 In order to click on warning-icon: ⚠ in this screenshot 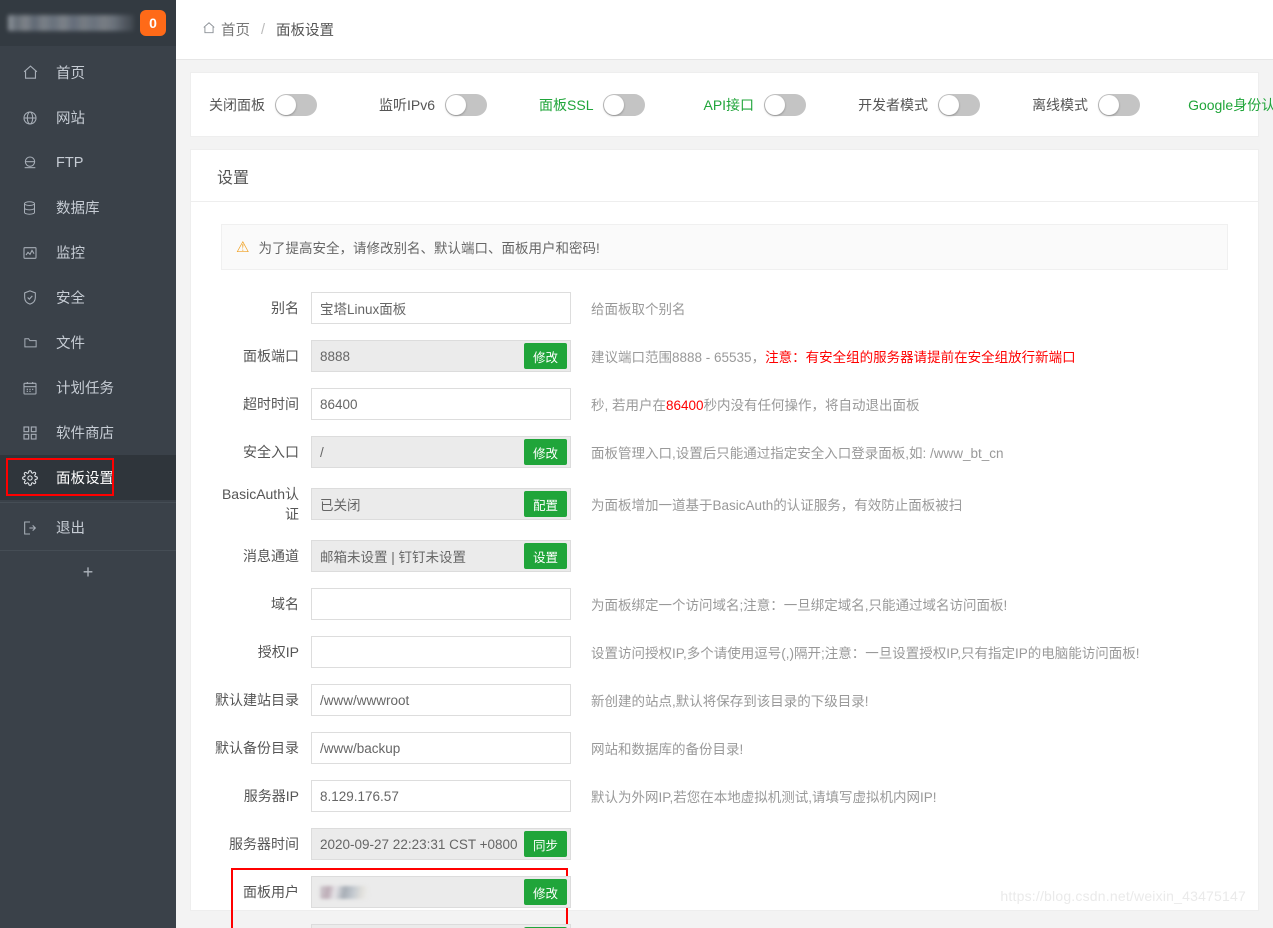, I will do `click(243, 247)`.